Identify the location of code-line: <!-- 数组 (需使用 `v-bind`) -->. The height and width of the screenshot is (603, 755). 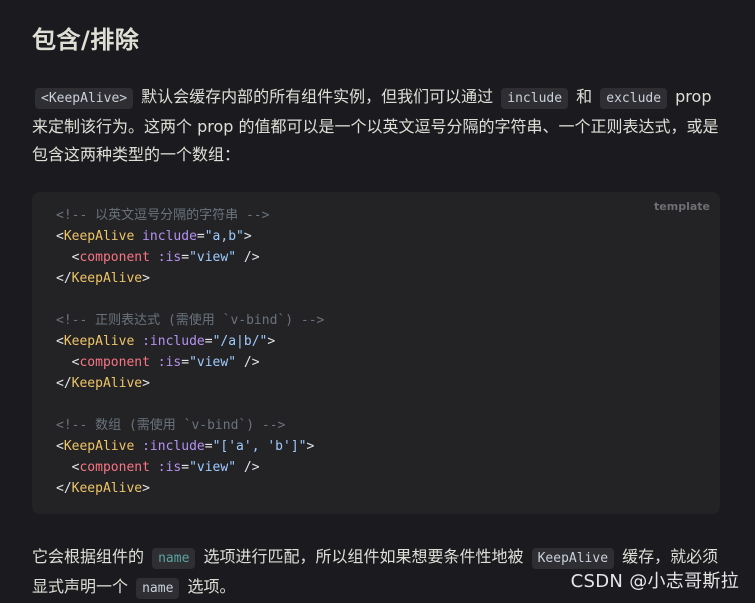
(190, 425).